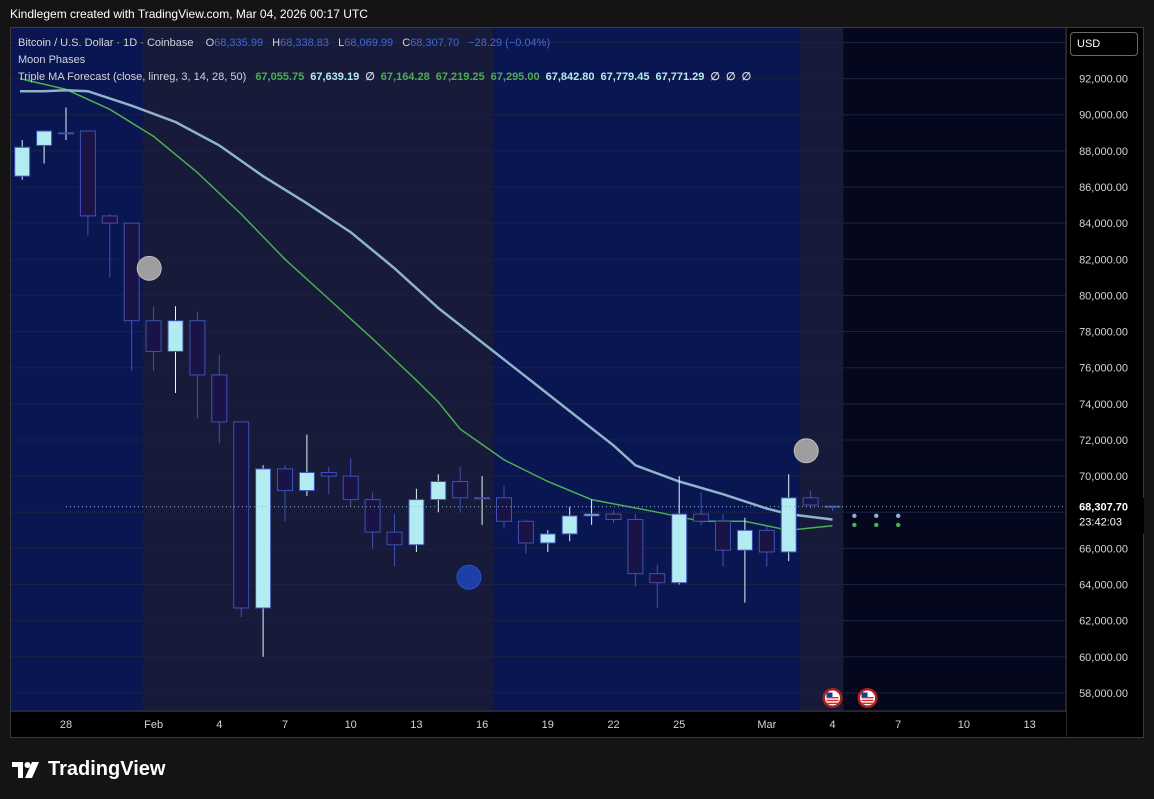  What do you see at coordinates (679, 725) in the screenshot?
I see `x-tick-label: 25` at bounding box center [679, 725].